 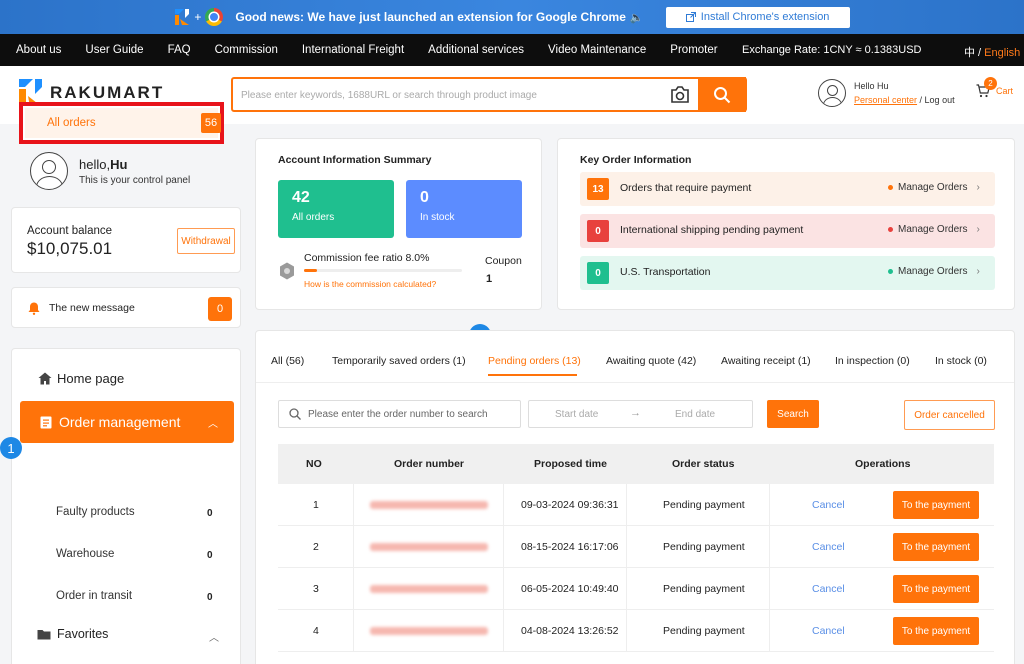 I want to click on all-orders-tile: 42 All orders, so click(x=336, y=209).